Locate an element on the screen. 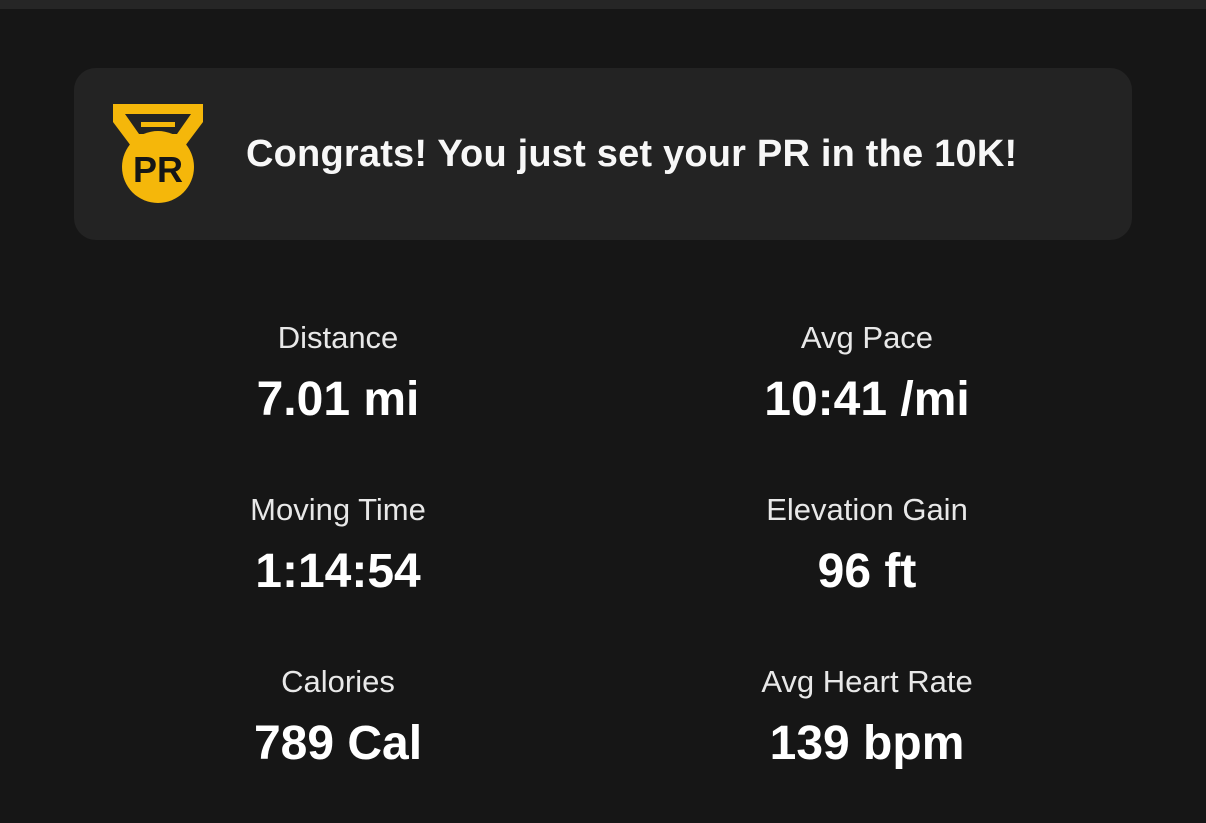 This screenshot has width=1206, height=823. pr-medal-icon: PR is located at coordinates (158, 153).